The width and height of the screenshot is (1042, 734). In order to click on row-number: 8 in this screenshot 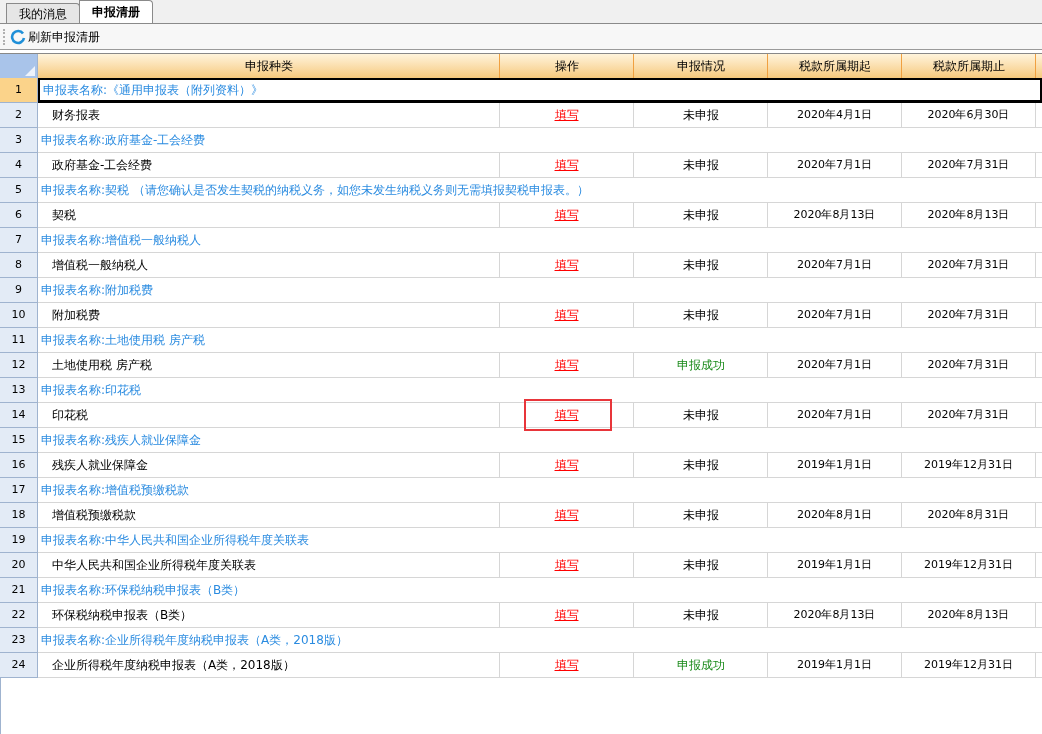, I will do `click(19, 265)`.